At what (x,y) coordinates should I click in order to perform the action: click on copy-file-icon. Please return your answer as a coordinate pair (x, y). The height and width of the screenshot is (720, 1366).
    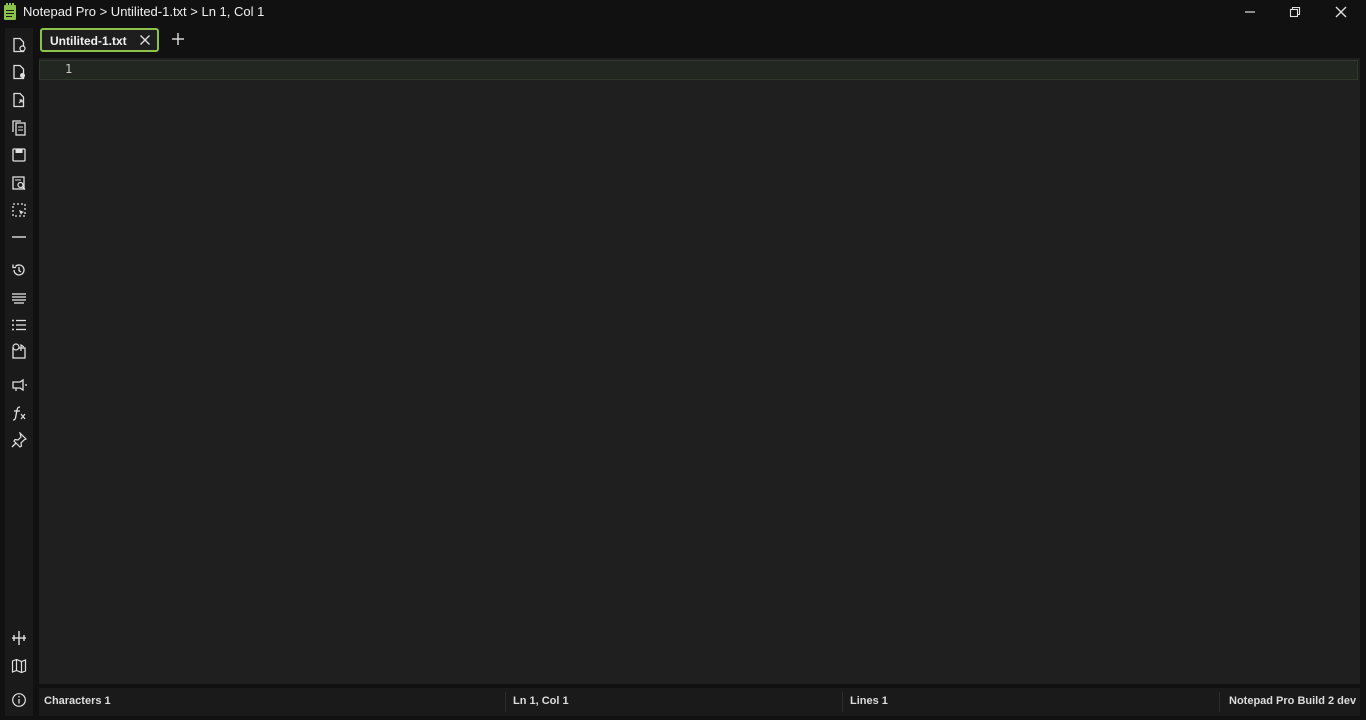
    Looking at the image, I should click on (19, 128).